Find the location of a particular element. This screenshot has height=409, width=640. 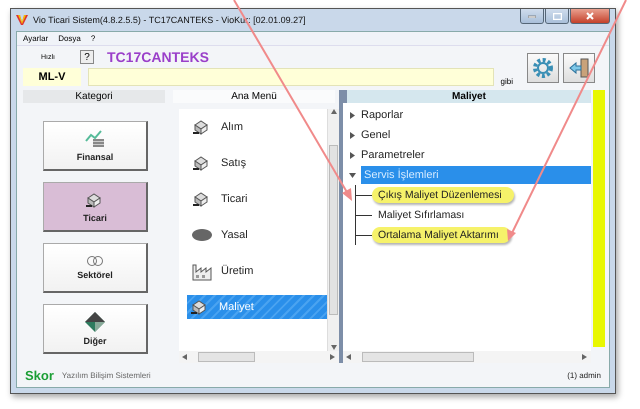

close-icon is located at coordinates (590, 16).